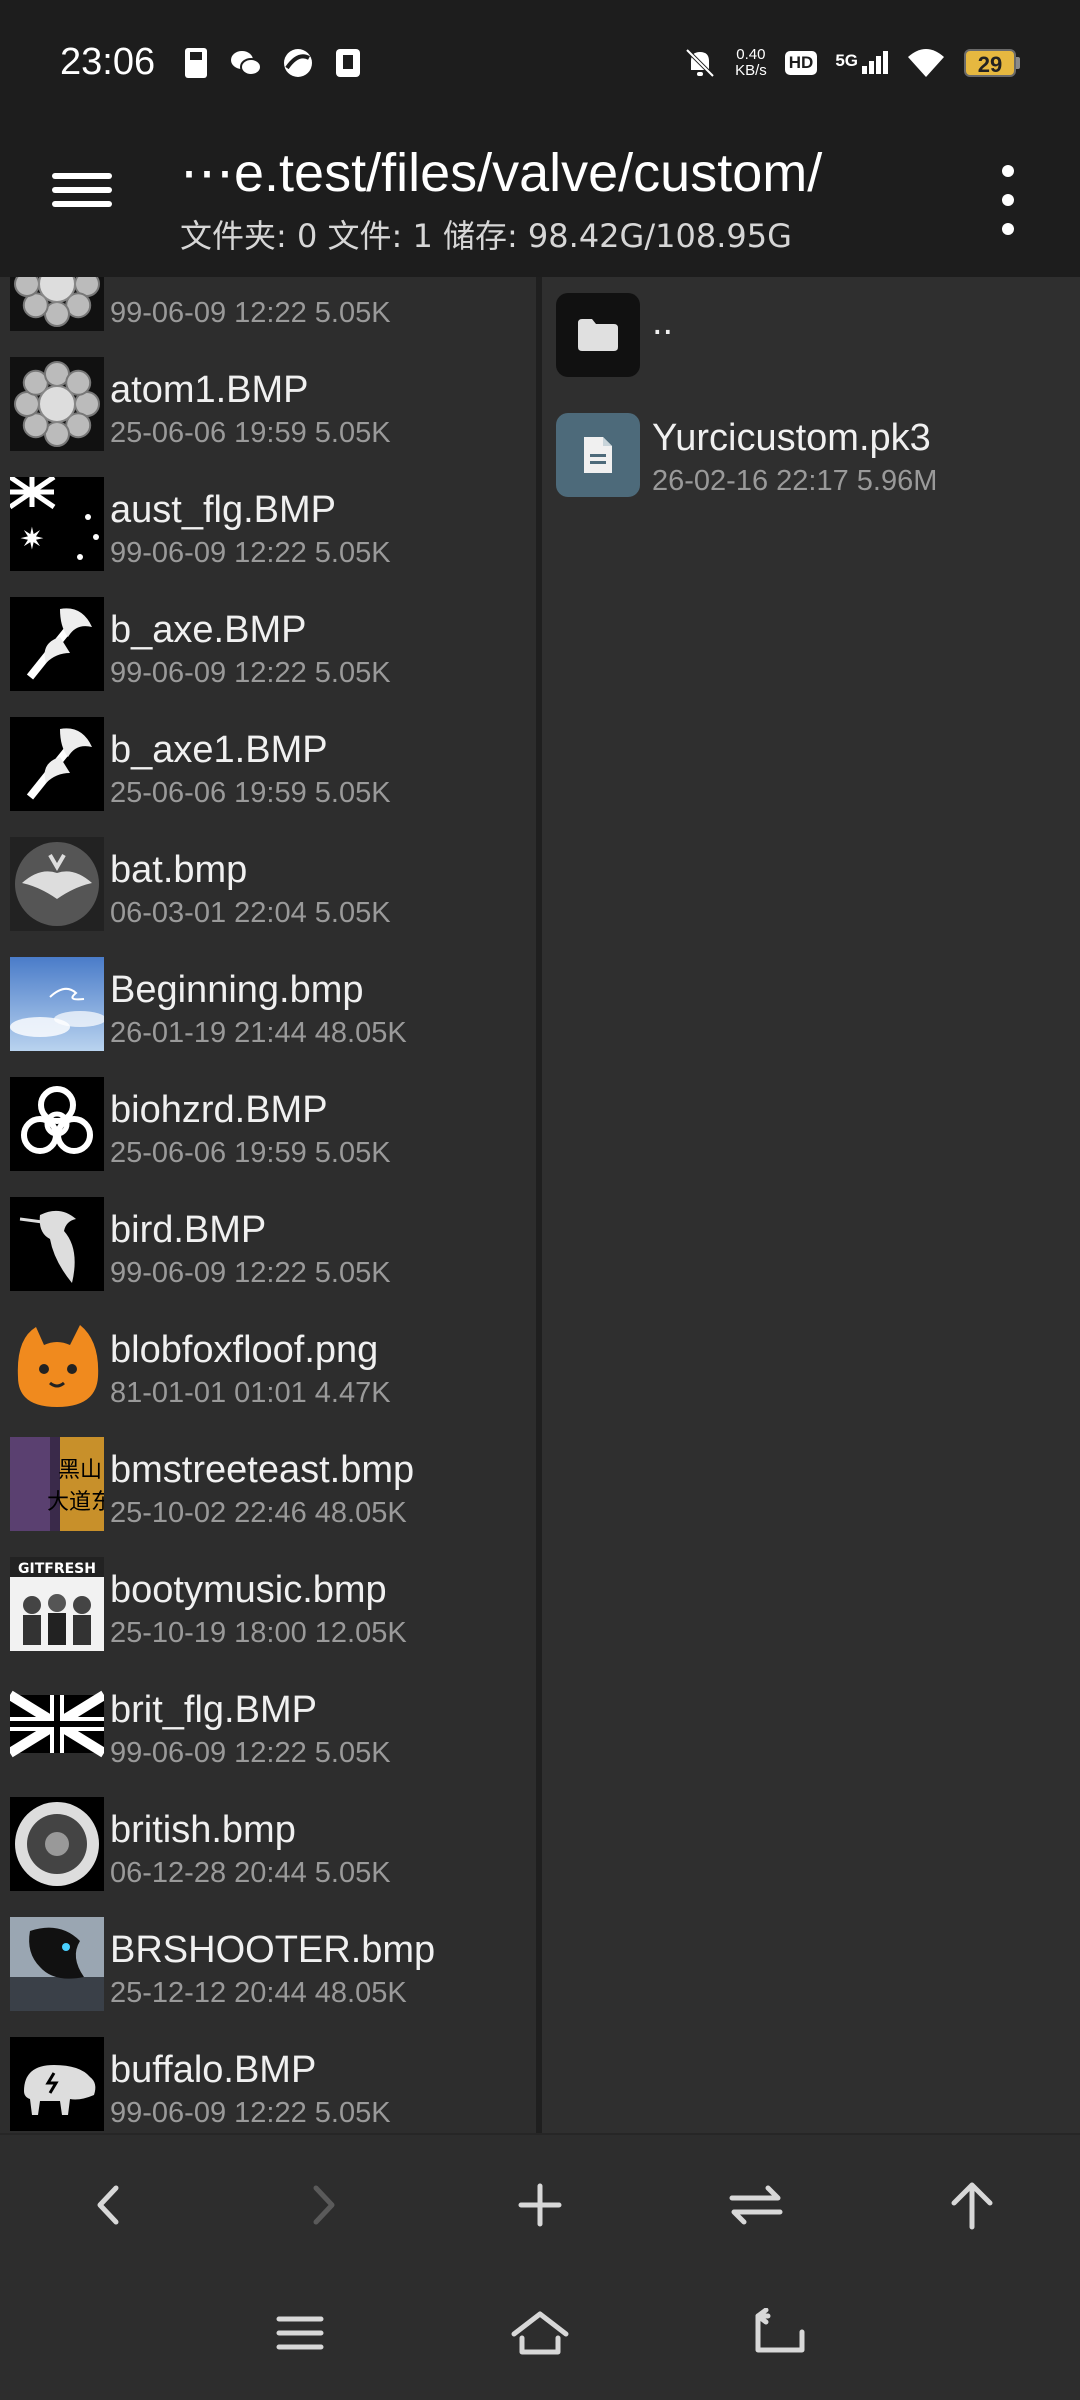  Describe the element at coordinates (57, 1724) in the screenshot. I see `thumbnail-brit-icon` at that location.